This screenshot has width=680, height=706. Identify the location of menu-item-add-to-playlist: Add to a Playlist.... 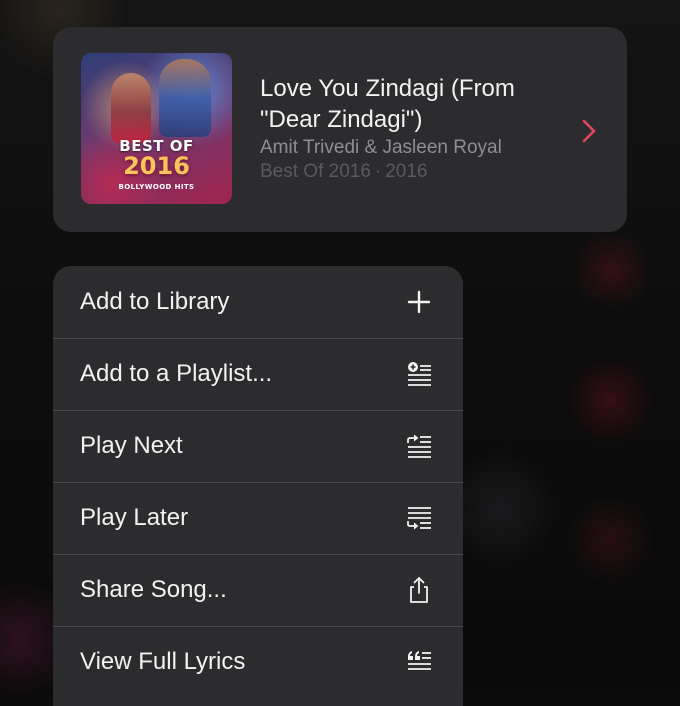
(258, 374).